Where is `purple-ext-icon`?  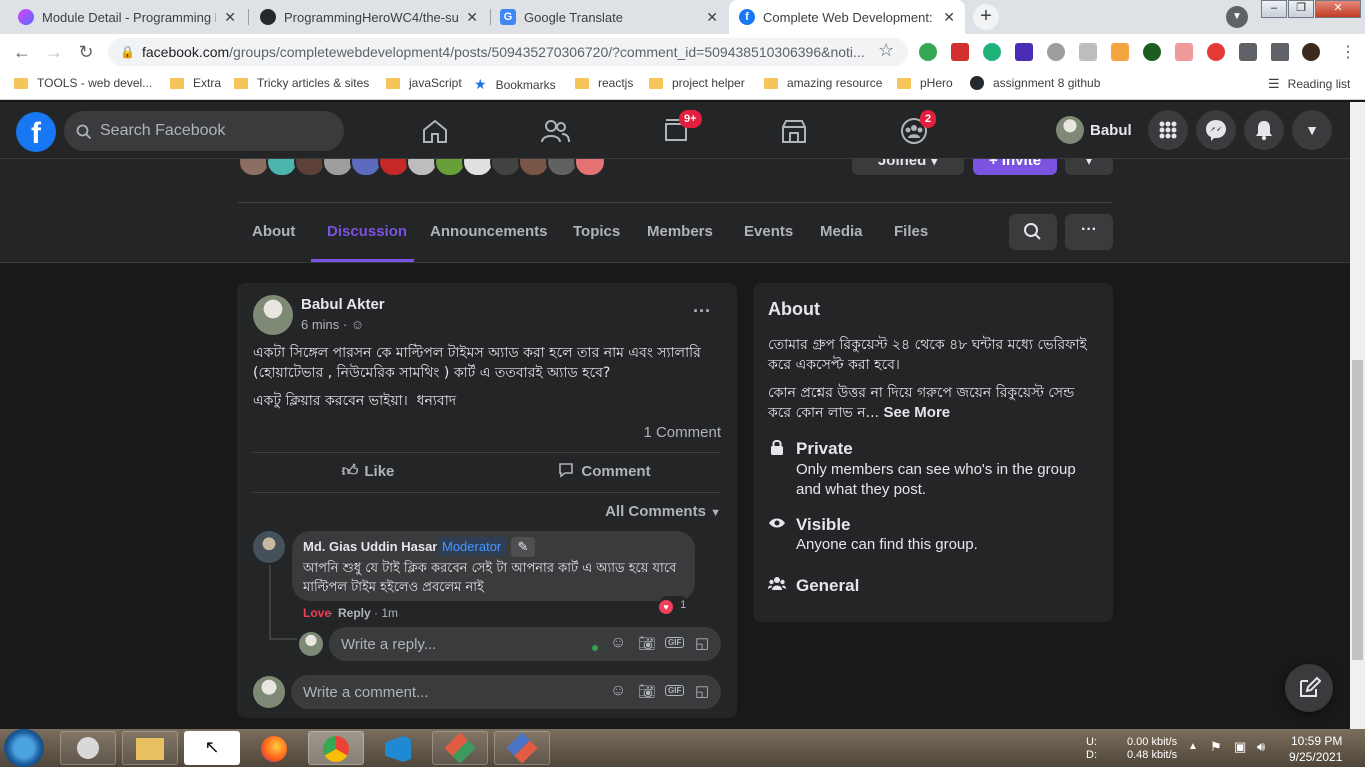 purple-ext-icon is located at coordinates (1024, 52).